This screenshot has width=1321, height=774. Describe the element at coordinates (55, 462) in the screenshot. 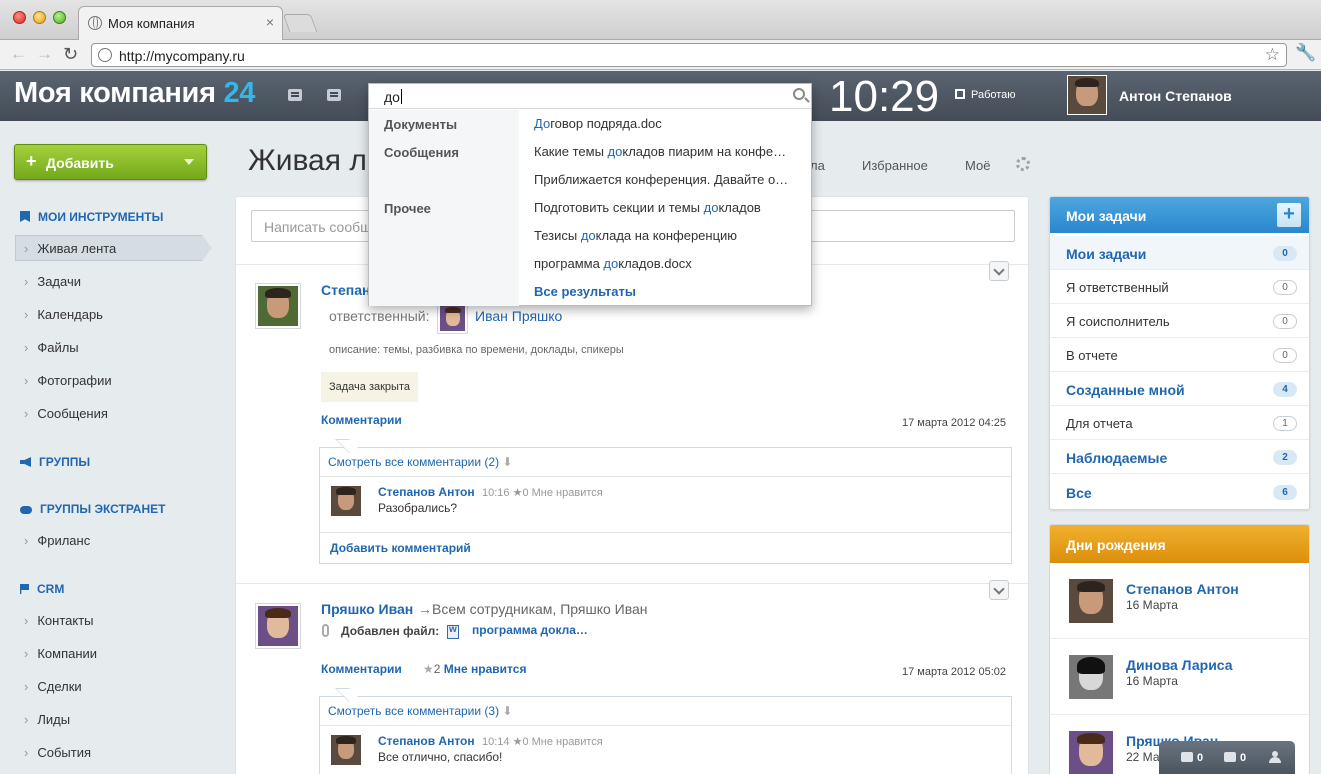

I see `section-groups: ГРУППЫ` at that location.